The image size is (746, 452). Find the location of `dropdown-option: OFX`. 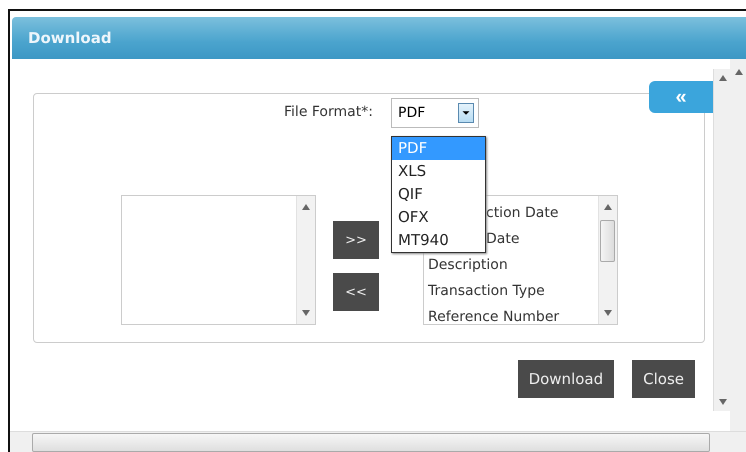

dropdown-option: OFX is located at coordinates (438, 217).